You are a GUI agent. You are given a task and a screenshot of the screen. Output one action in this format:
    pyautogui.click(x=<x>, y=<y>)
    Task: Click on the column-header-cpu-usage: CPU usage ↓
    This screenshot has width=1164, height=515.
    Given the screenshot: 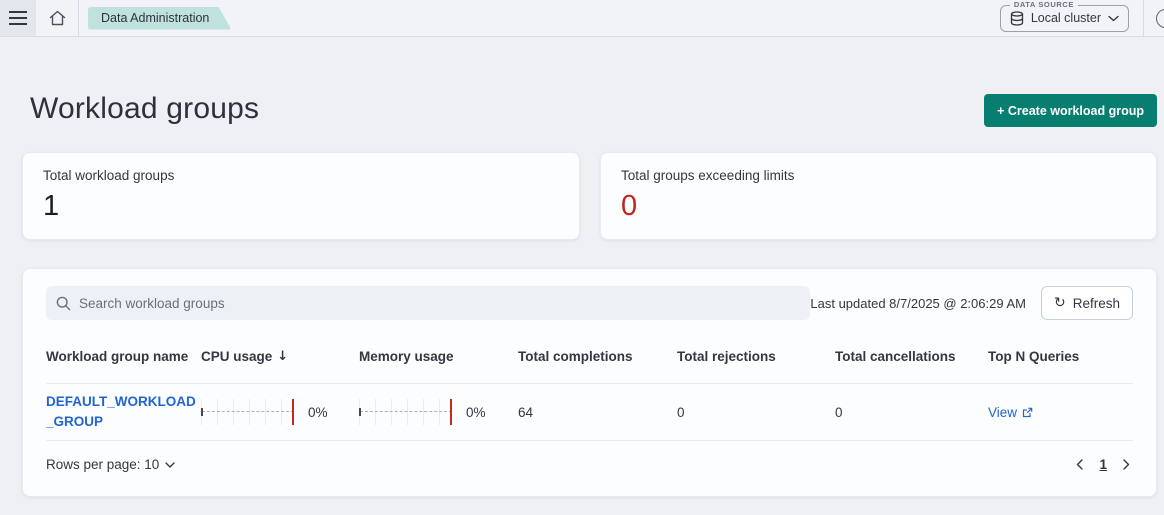 What is the action you would take?
    pyautogui.click(x=280, y=356)
    